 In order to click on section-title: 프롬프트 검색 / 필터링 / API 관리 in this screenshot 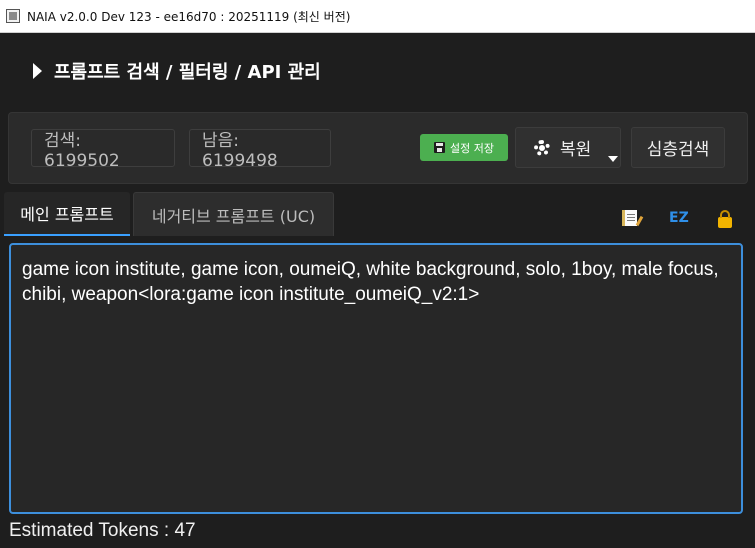, I will do `click(187, 72)`.